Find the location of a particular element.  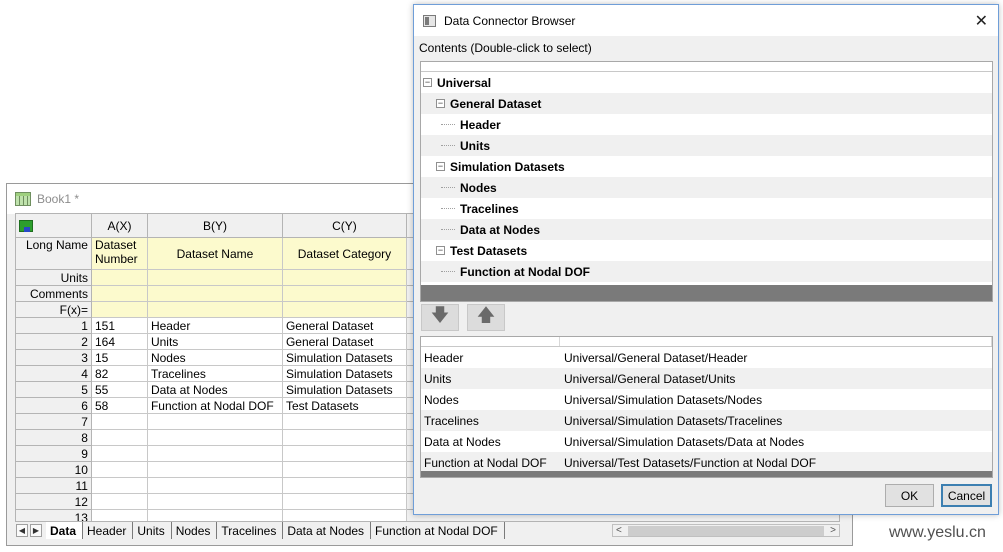

close-icon: ✕ is located at coordinates (981, 21).